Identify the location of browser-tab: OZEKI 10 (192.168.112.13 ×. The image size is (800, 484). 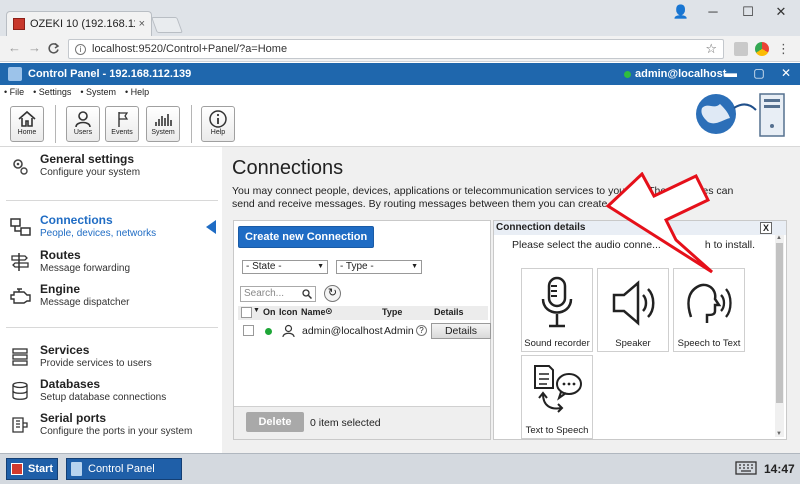
(79, 23).